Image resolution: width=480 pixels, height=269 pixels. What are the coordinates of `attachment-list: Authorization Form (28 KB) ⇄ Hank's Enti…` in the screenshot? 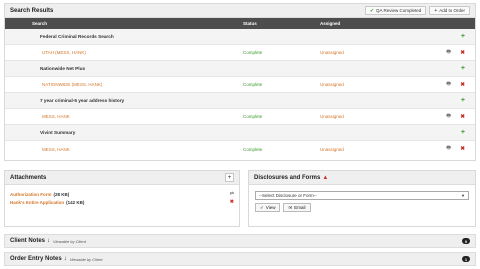 It's located at (122, 195).